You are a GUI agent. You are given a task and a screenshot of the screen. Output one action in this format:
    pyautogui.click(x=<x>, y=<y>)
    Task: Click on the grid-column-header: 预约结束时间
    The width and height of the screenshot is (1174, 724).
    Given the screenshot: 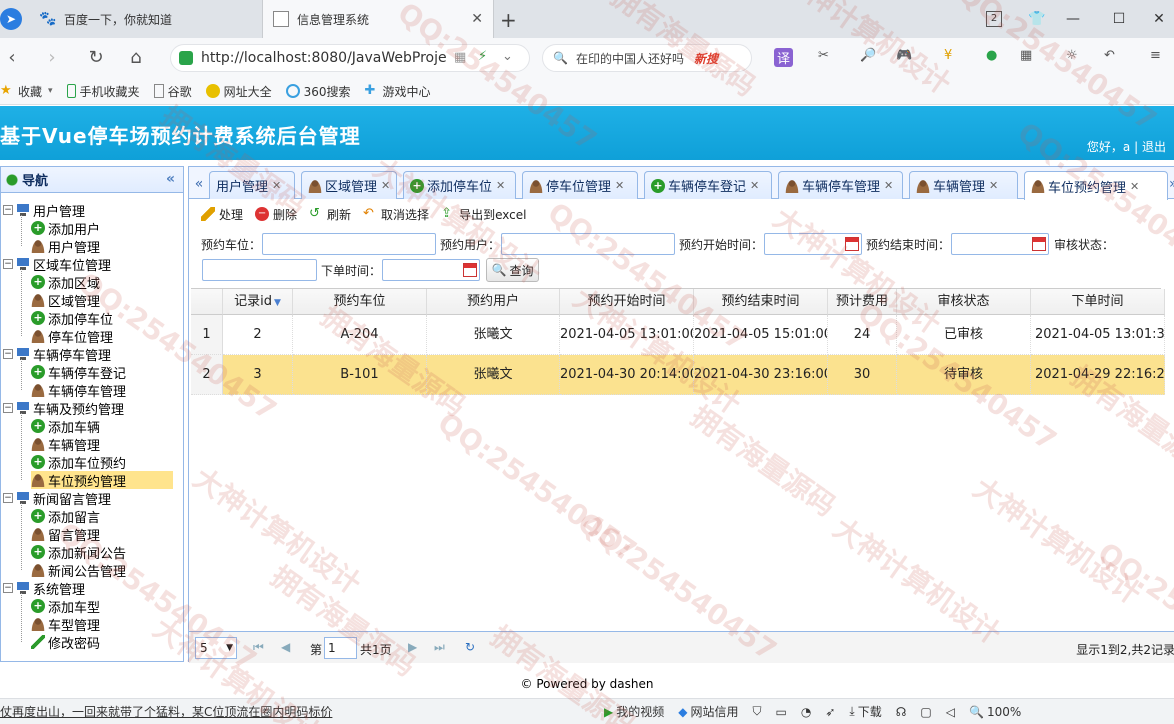 What is the action you would take?
    pyautogui.click(x=761, y=302)
    